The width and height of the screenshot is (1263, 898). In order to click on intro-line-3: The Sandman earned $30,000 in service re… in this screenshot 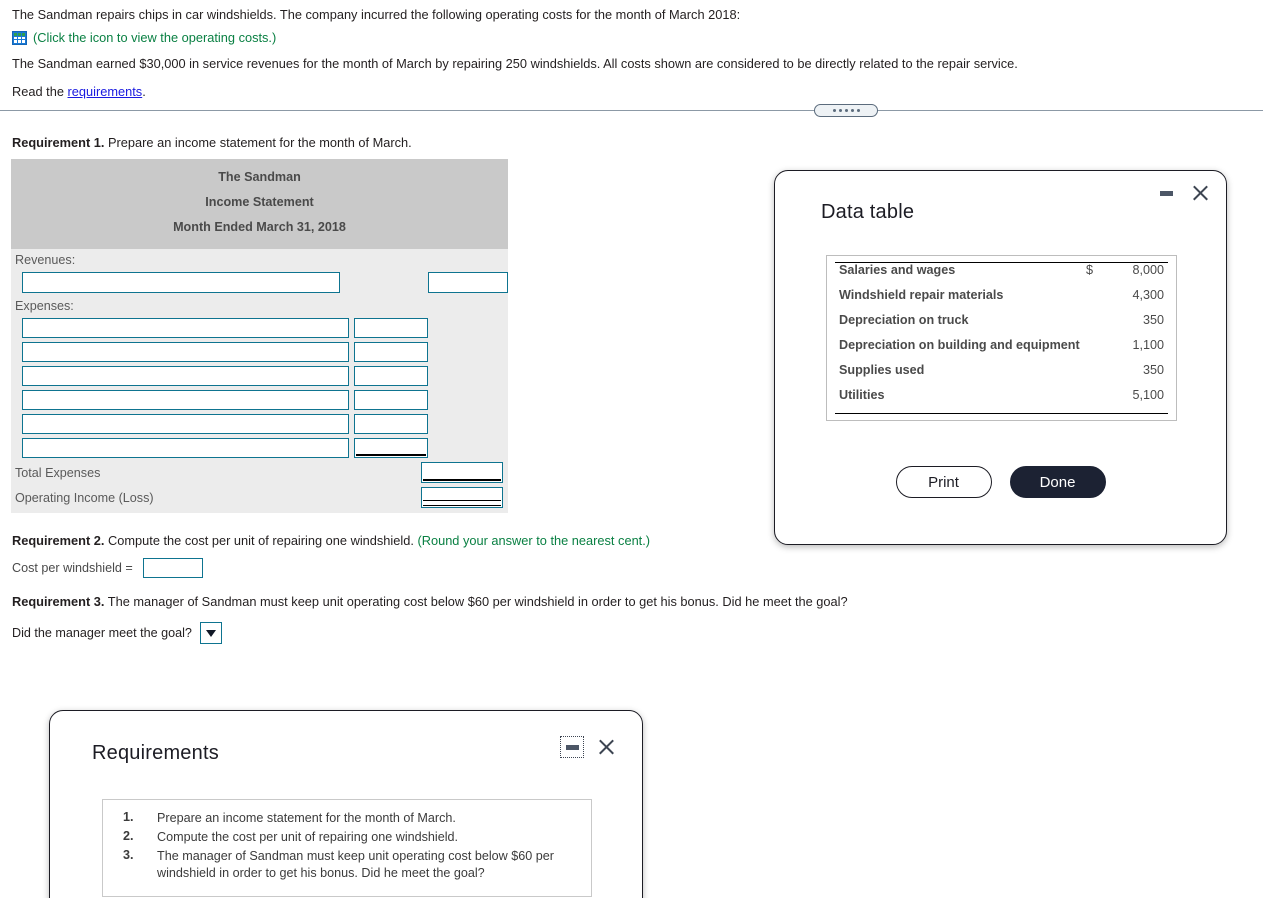, I will do `click(515, 63)`.